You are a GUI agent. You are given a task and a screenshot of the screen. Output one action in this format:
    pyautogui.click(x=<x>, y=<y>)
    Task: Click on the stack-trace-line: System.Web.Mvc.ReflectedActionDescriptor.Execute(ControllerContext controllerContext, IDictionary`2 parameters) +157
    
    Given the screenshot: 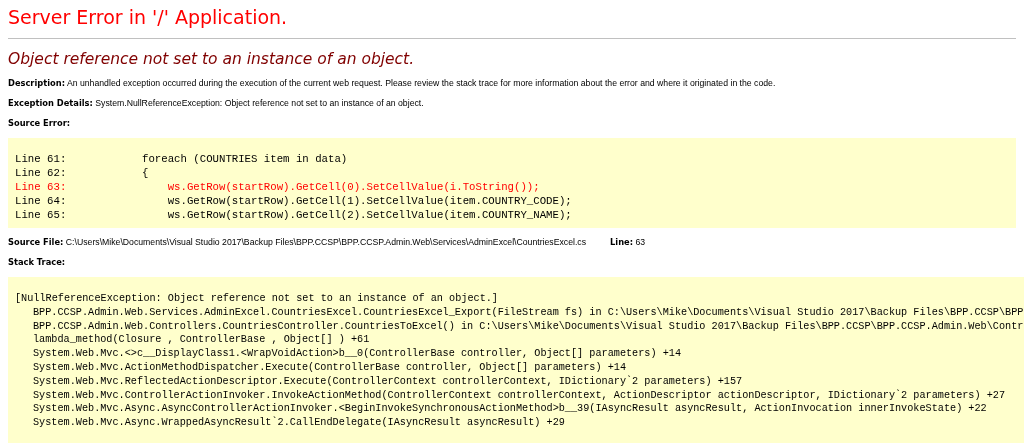 What is the action you would take?
    pyautogui.click(x=388, y=381)
    